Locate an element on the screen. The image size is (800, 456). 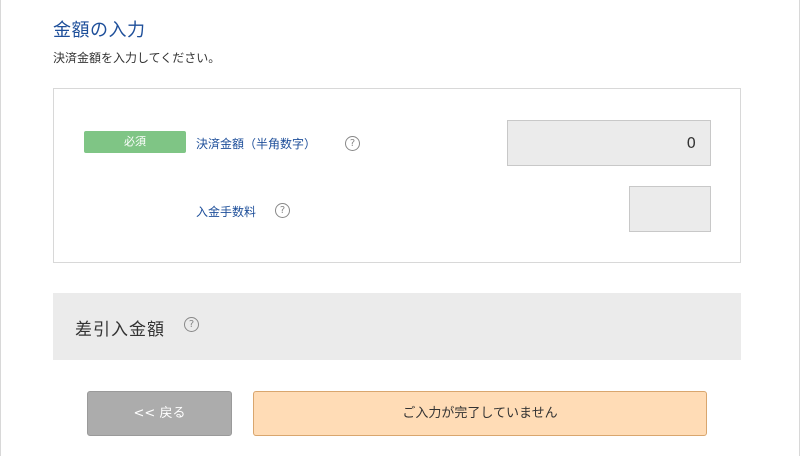
deduction-panel: 差引入金額 ? is located at coordinates (397, 326).